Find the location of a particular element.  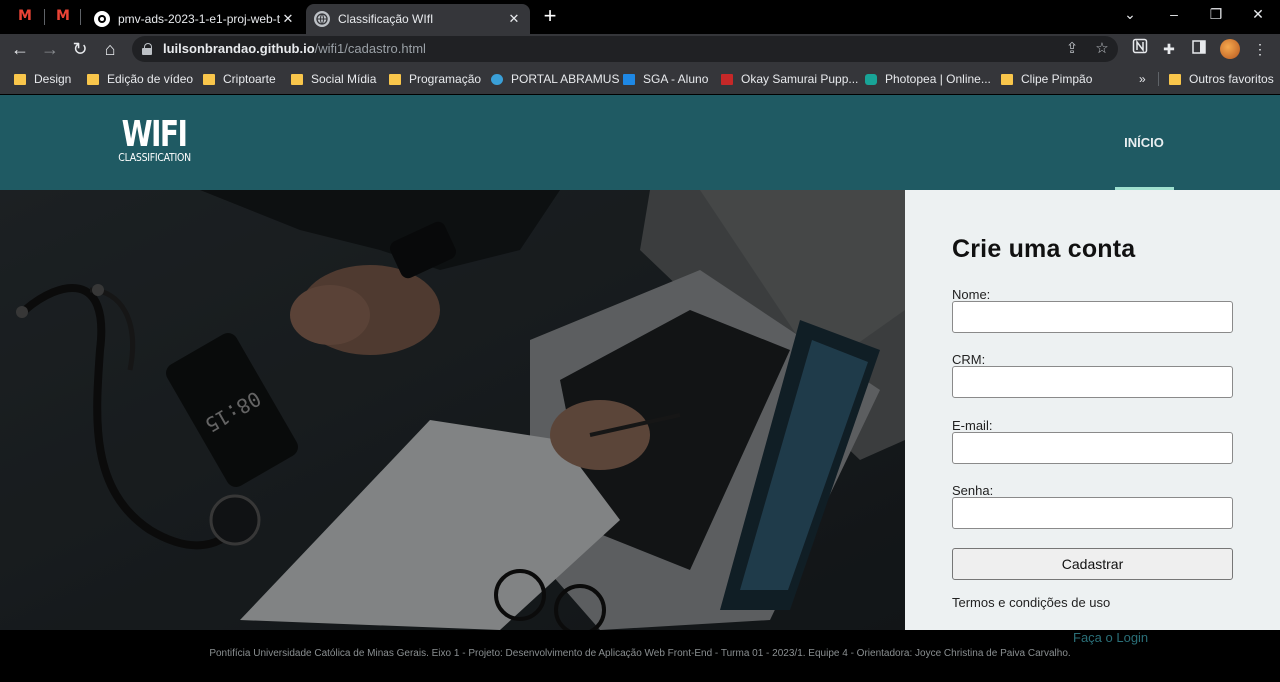

crm-label: CRM: is located at coordinates (969, 359).